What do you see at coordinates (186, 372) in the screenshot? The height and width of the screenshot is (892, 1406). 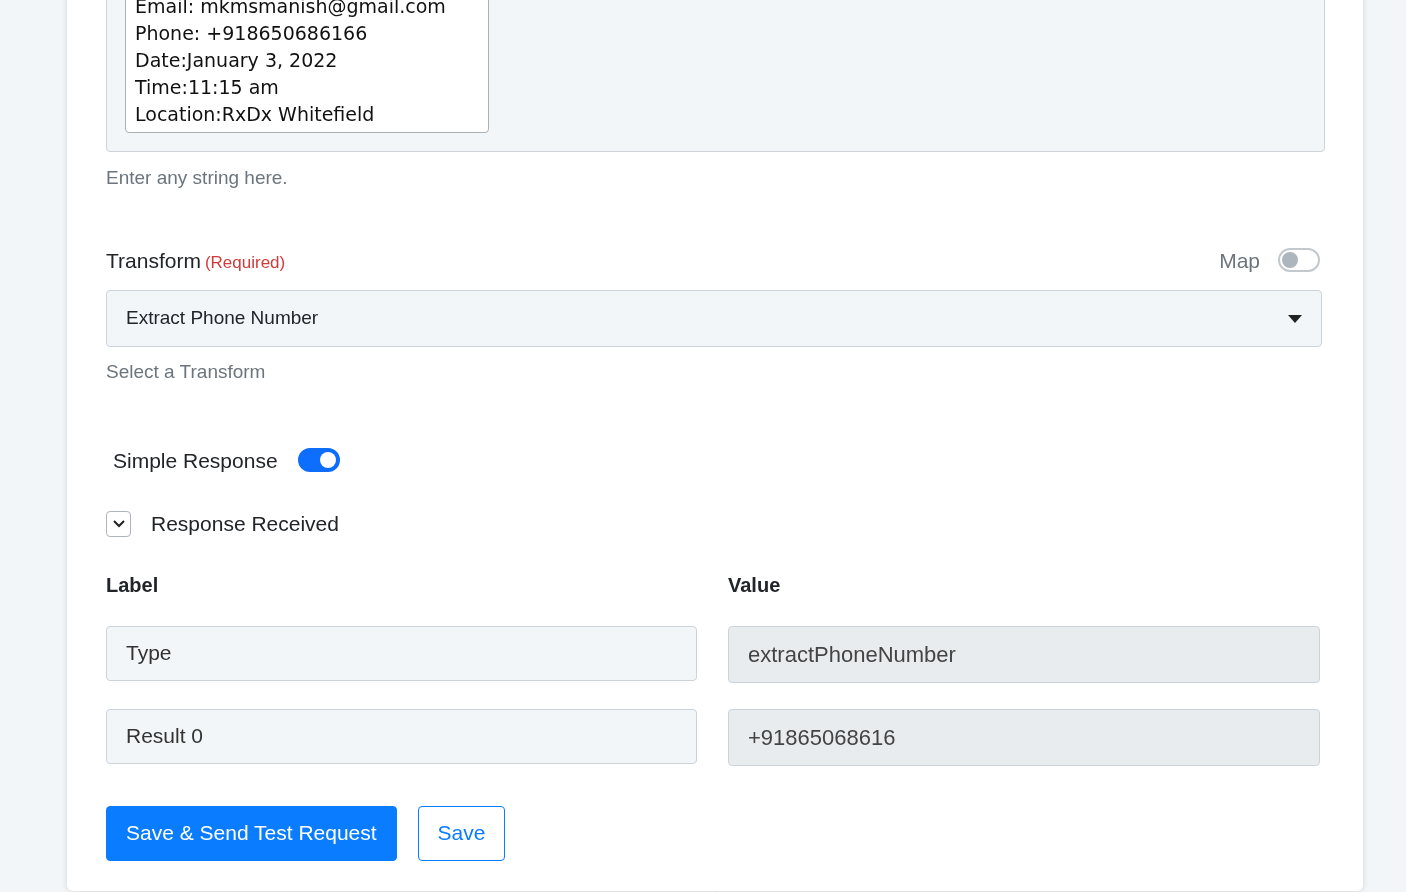 I see `help-text: Select a Transform` at bounding box center [186, 372].